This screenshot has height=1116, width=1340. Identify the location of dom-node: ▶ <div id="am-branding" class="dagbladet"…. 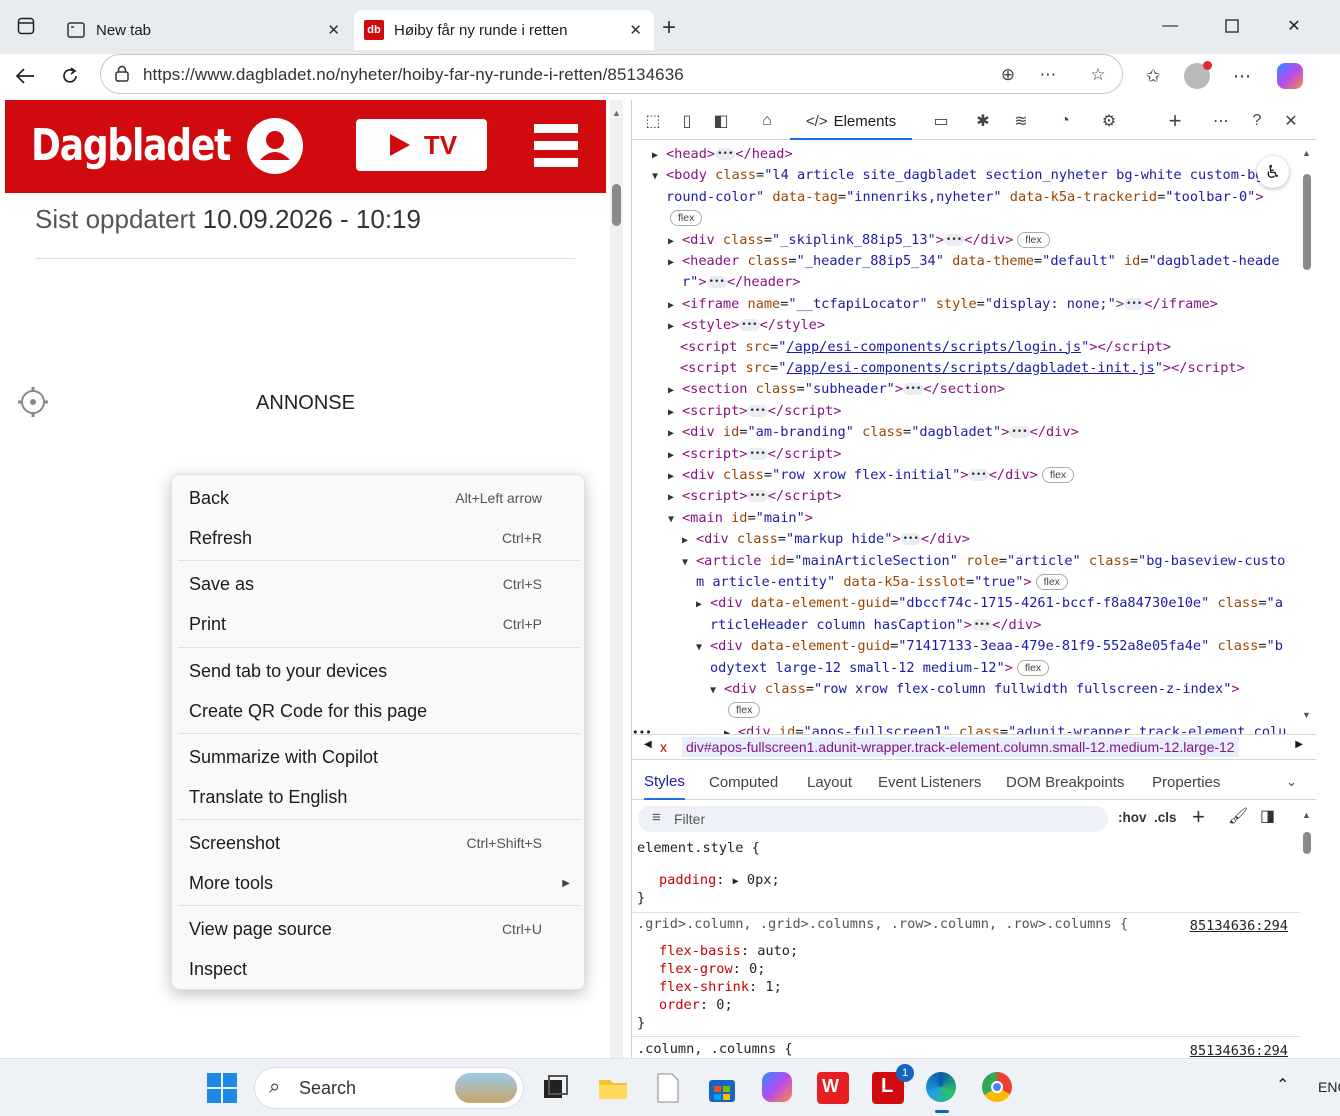
(873, 432).